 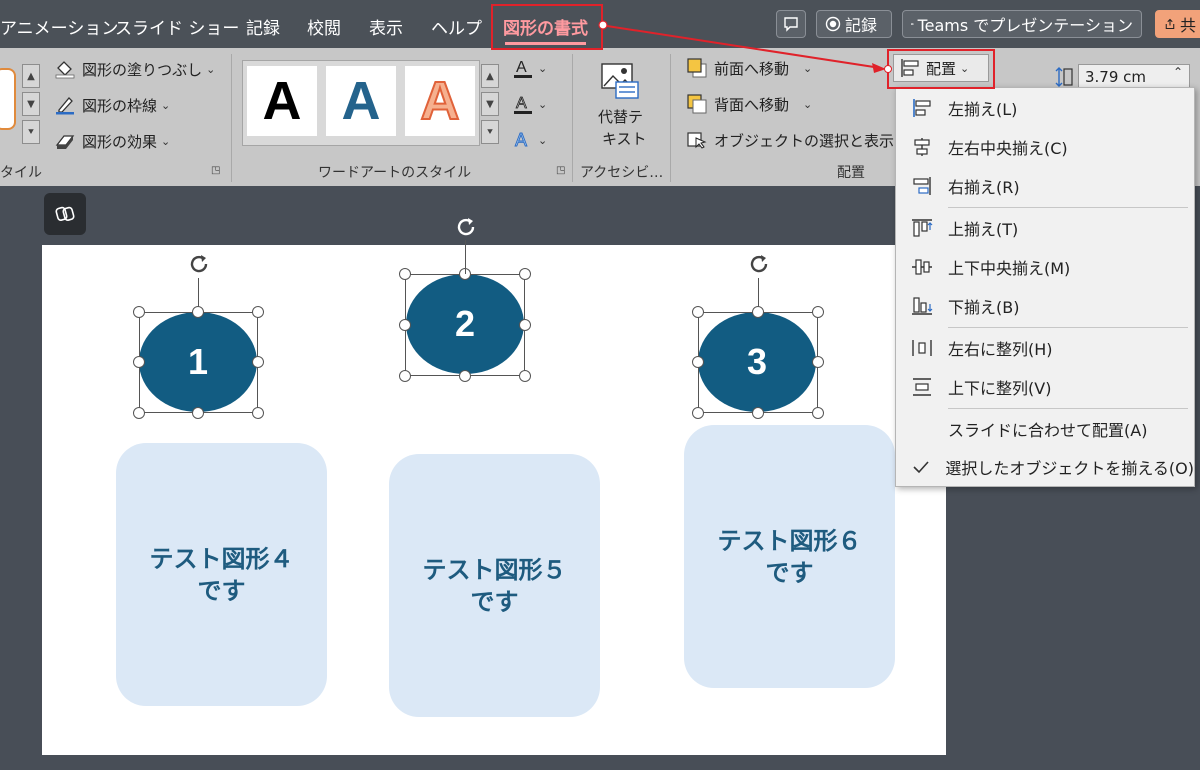 I want to click on text-fill-button: A ⌄, so click(x=529, y=68).